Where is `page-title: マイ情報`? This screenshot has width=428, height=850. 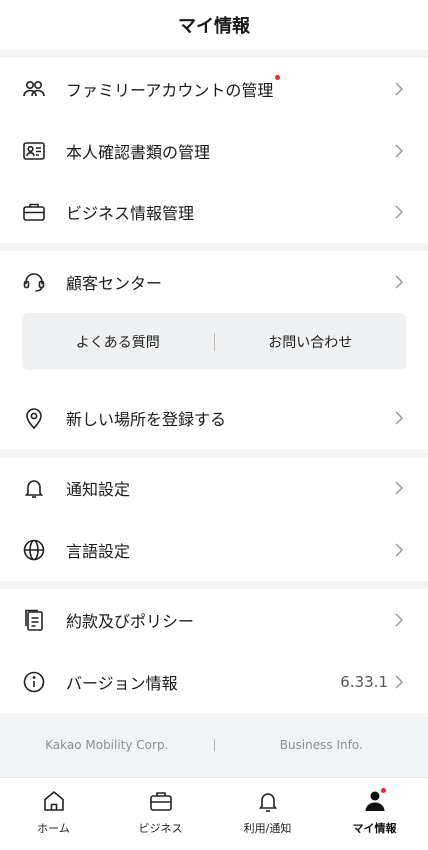
page-title: マイ情報 is located at coordinates (214, 26).